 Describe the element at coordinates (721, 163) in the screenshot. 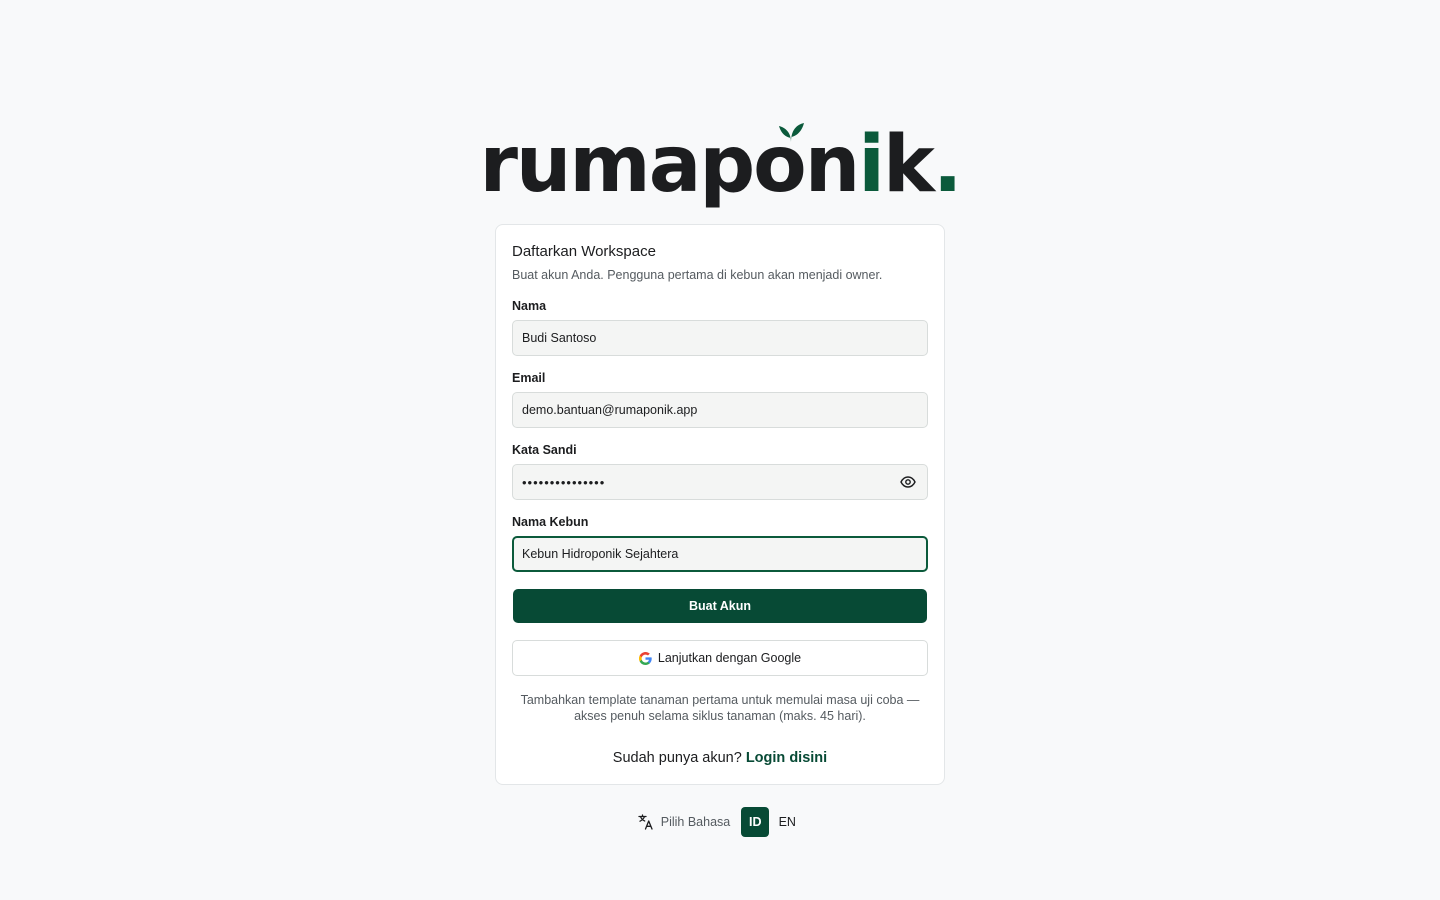

I see `wordmark: rumaponik.` at that location.